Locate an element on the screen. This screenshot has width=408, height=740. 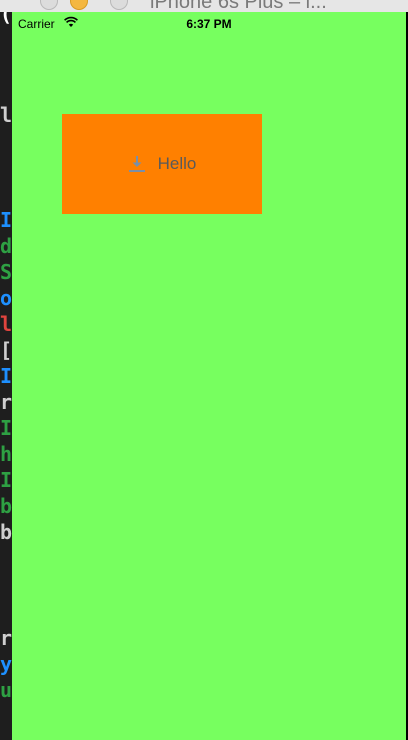
terminal-line: [ is located at coordinates (6, 350).